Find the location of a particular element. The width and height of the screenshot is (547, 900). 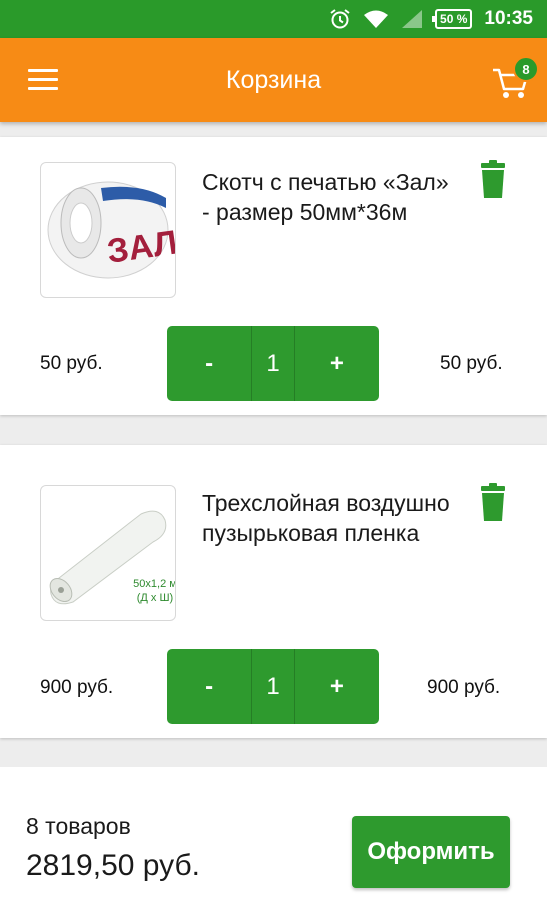

page-title: Корзина is located at coordinates (273, 80).